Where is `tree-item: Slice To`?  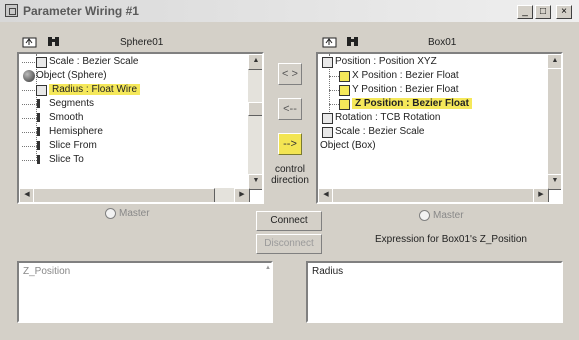
tree-item: Slice To is located at coordinates (66, 159).